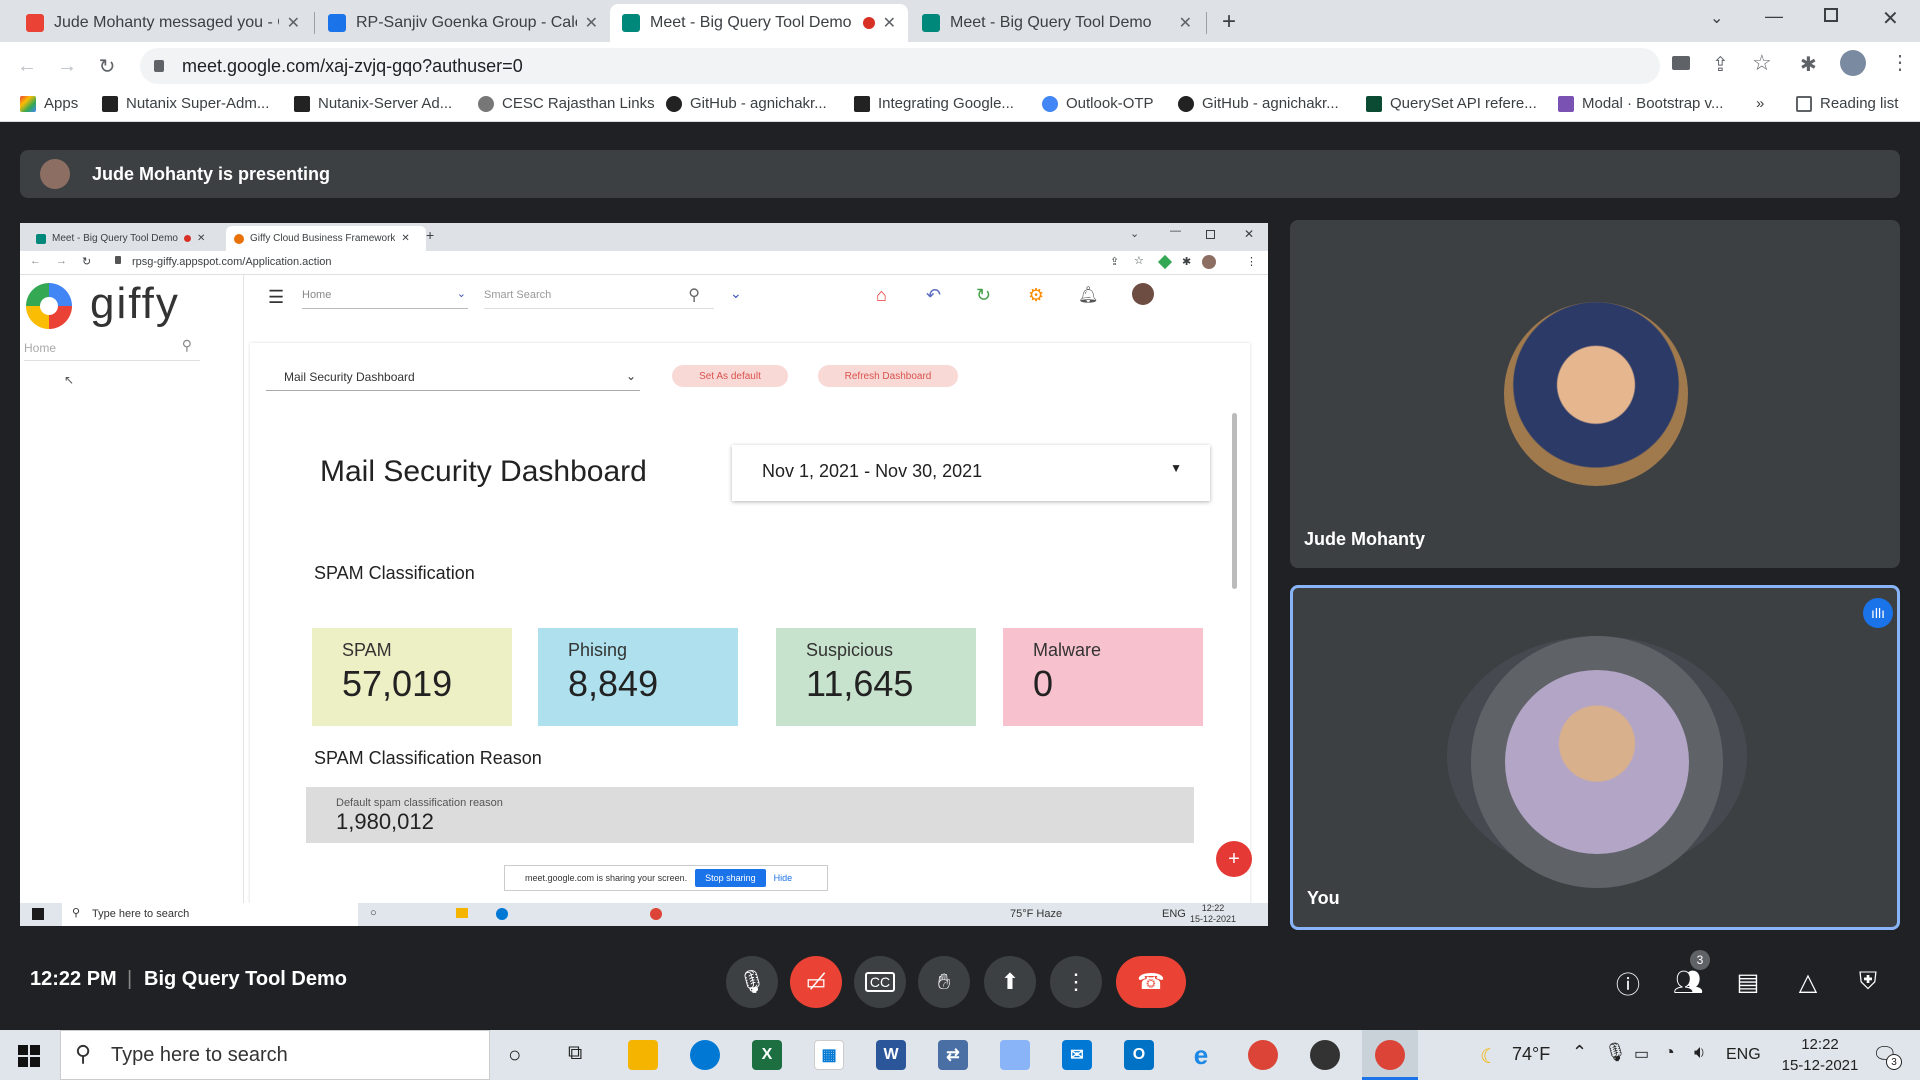 The height and width of the screenshot is (1080, 1920). I want to click on leave-call-button: ☎, so click(1151, 982).